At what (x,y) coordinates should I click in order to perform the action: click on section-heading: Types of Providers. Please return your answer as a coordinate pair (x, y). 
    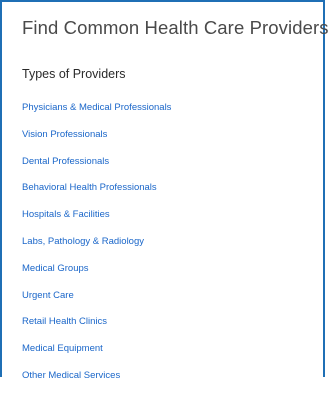
    Looking at the image, I should click on (74, 74).